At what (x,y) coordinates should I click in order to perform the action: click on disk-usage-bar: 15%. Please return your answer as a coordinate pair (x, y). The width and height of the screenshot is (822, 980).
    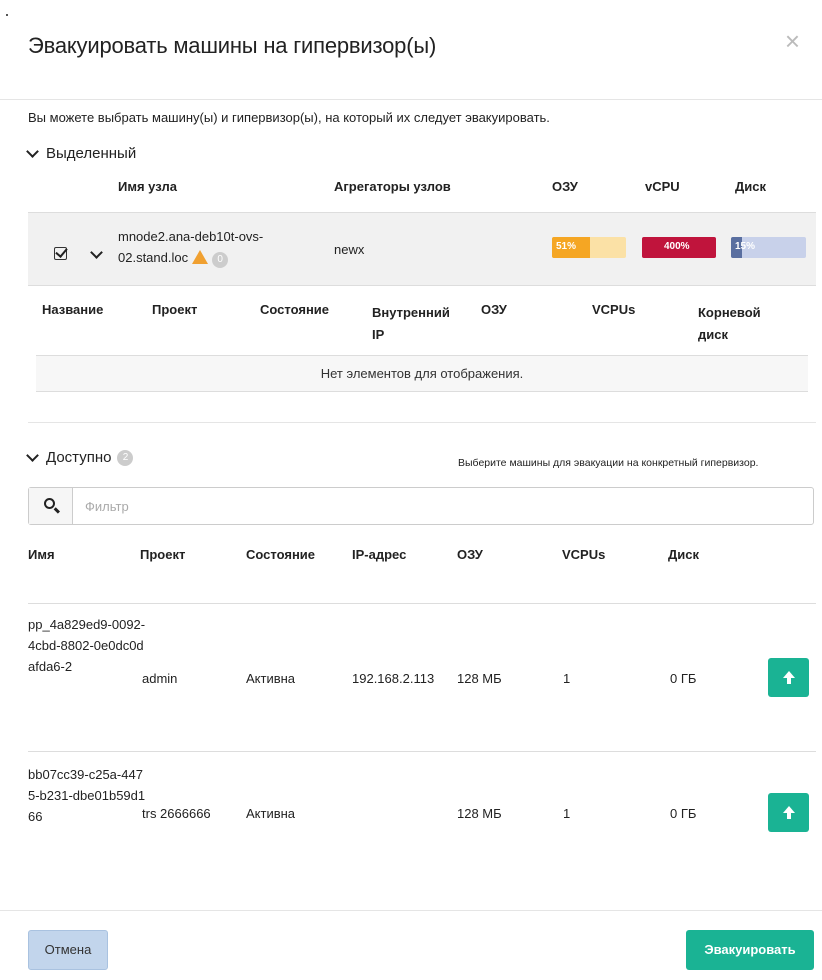
    Looking at the image, I should click on (768, 247).